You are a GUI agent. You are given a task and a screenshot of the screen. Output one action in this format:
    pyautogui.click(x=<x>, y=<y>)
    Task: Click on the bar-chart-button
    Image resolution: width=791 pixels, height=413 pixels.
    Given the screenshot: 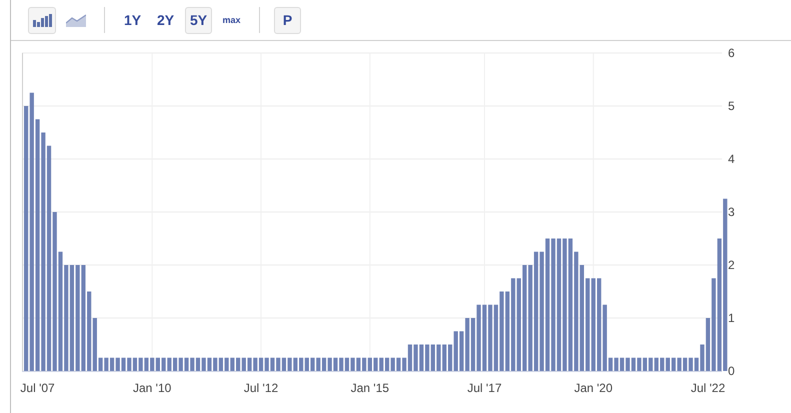 What is the action you would take?
    pyautogui.click(x=42, y=20)
    